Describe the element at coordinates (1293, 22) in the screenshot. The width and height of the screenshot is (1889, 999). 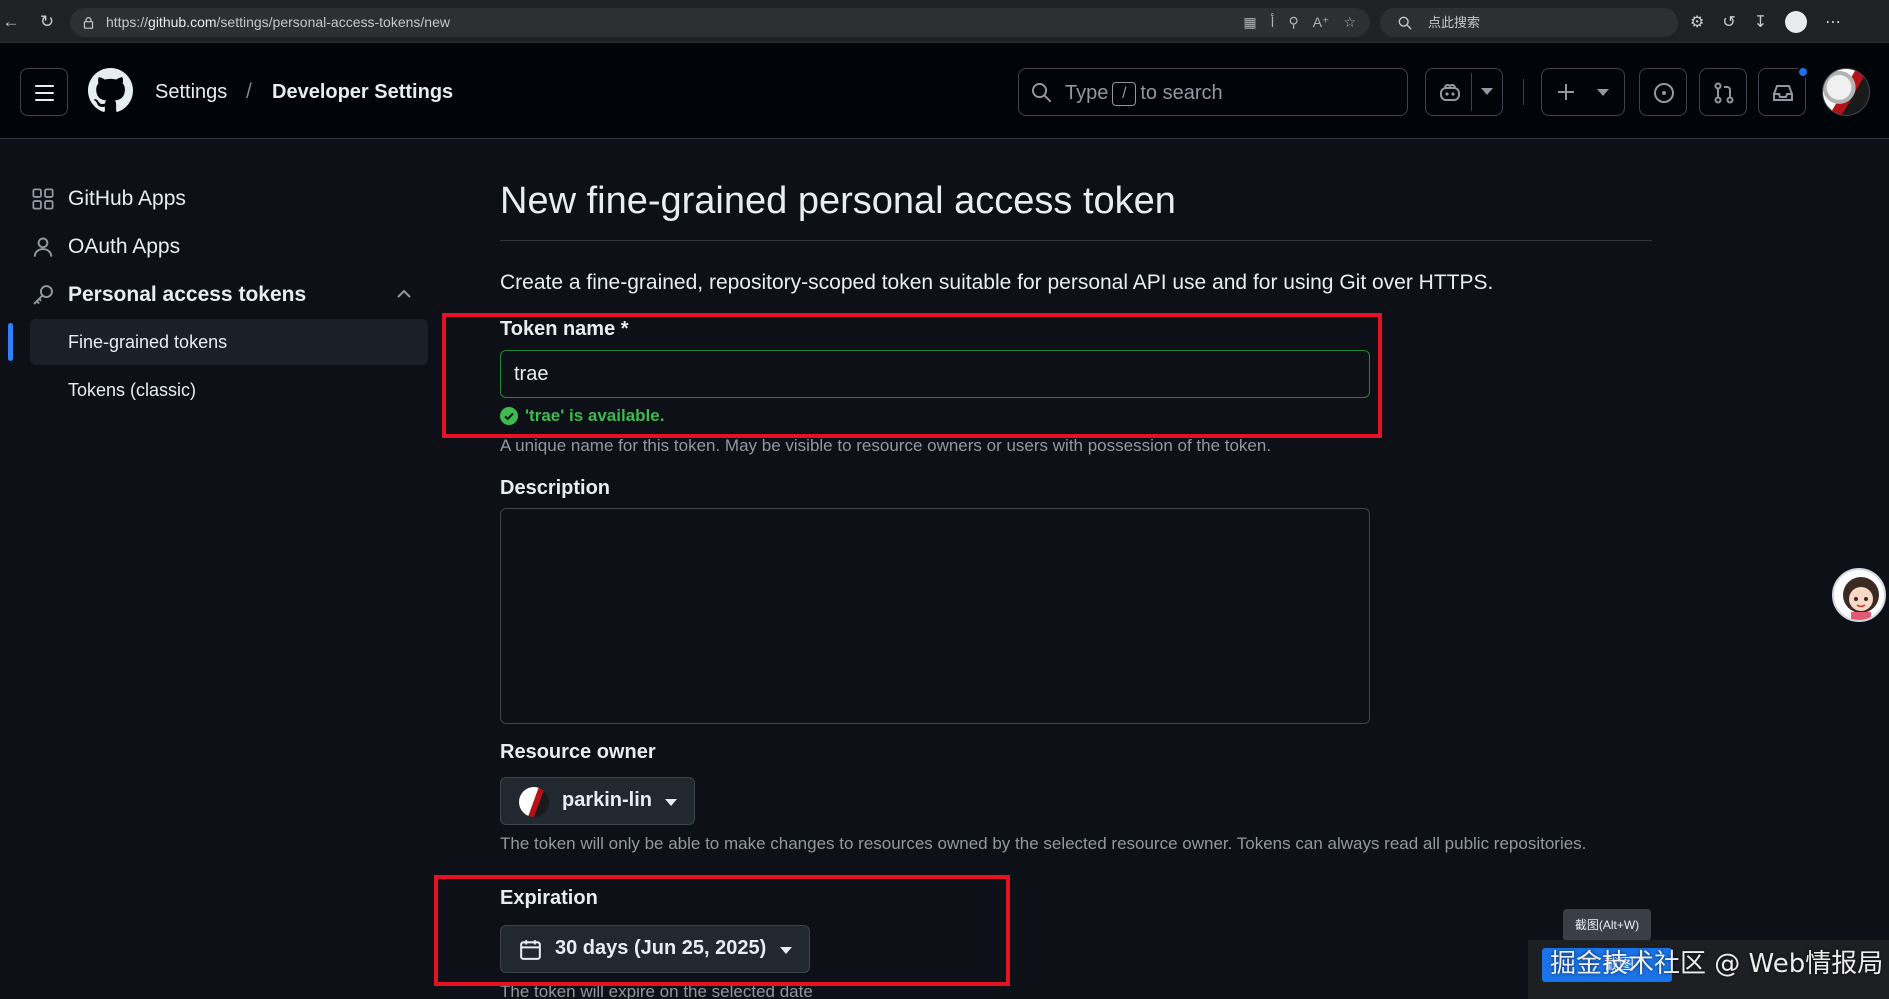
I see `zoom-icon: ⚲` at that location.